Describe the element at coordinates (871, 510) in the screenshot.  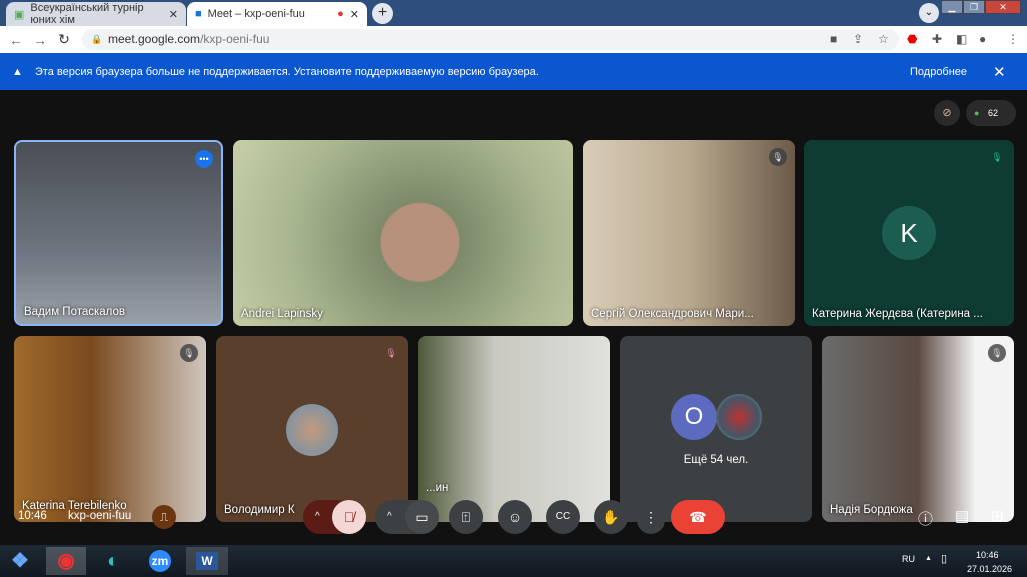
I see `participant-name: Надія Бордюжа` at that location.